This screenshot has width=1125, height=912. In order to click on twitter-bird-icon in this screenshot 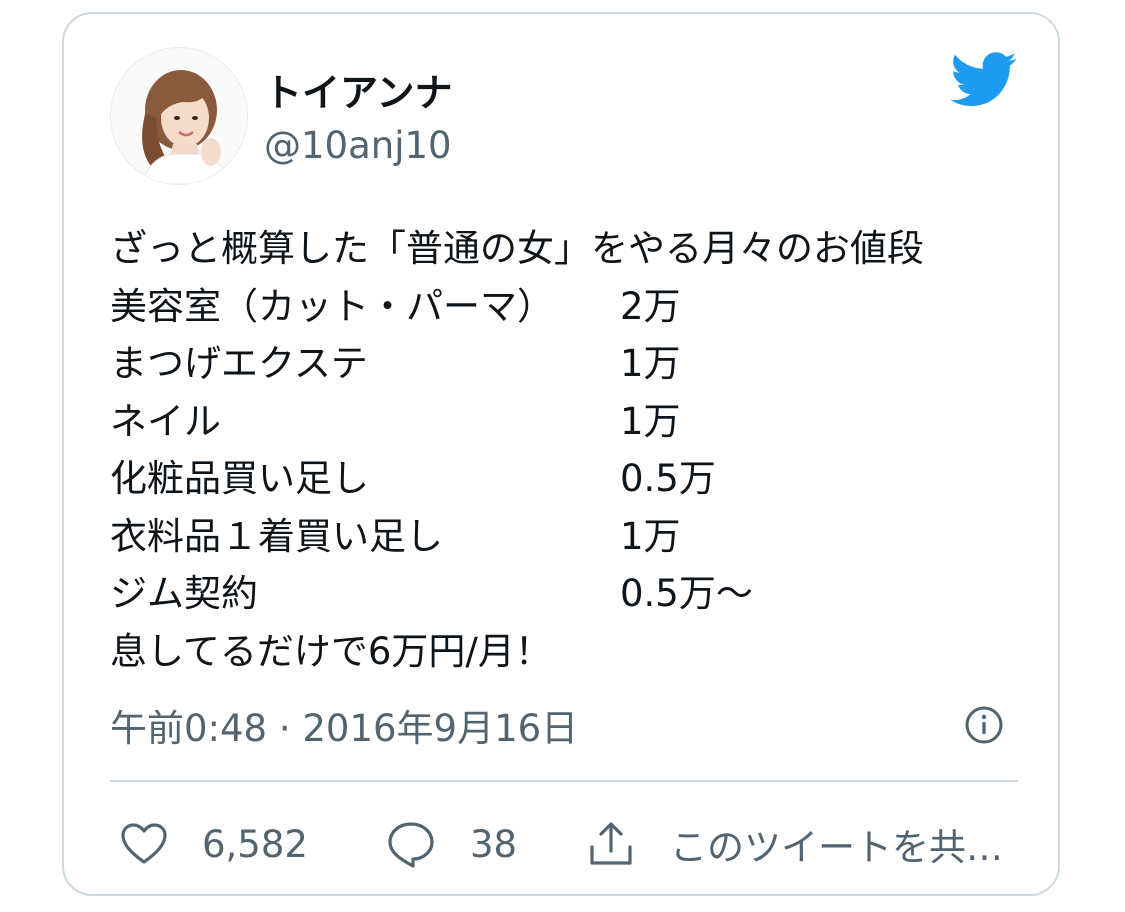, I will do `click(984, 80)`.